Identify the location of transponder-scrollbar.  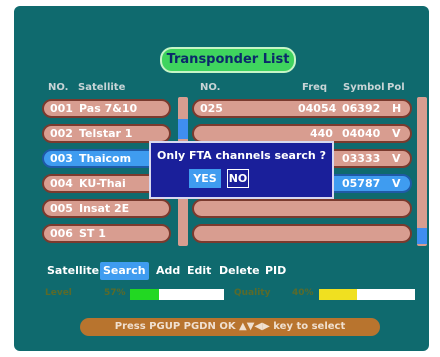
(422, 171).